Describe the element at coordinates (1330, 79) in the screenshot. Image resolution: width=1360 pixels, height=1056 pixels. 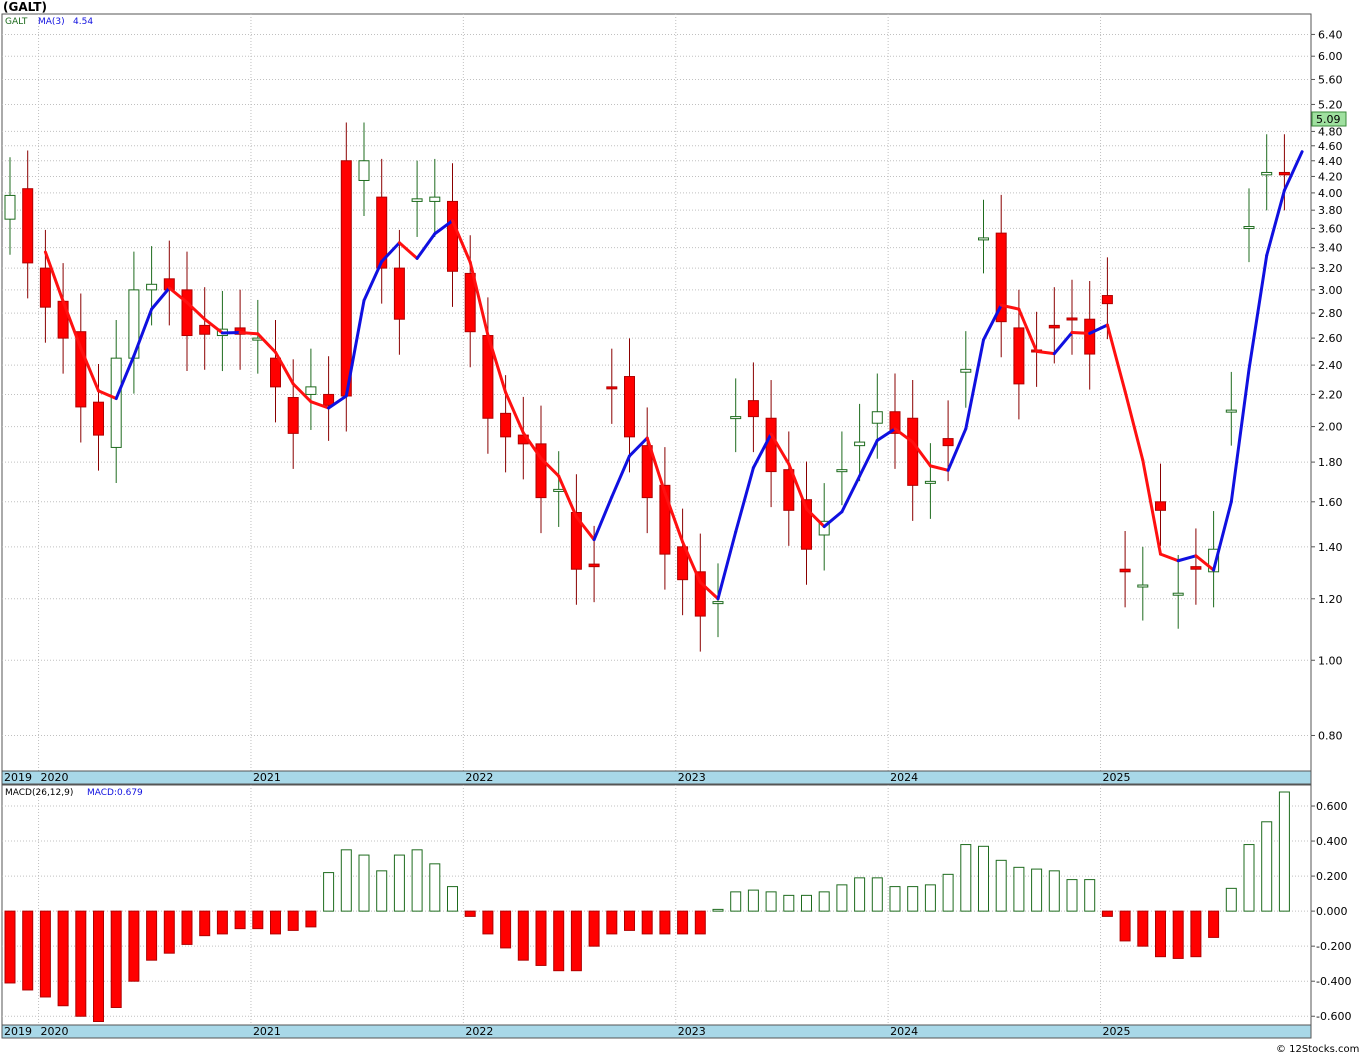
I see `price-y-tick-label: 5.60` at that location.